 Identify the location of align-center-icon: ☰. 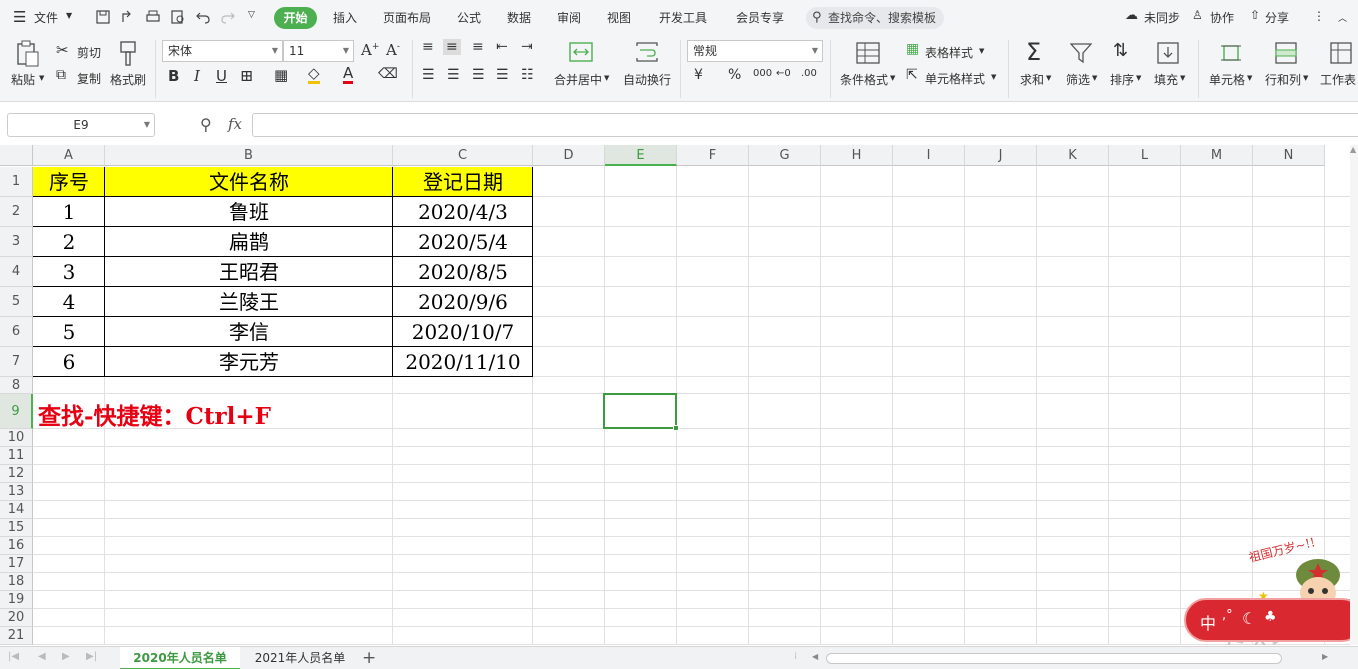
(453, 75).